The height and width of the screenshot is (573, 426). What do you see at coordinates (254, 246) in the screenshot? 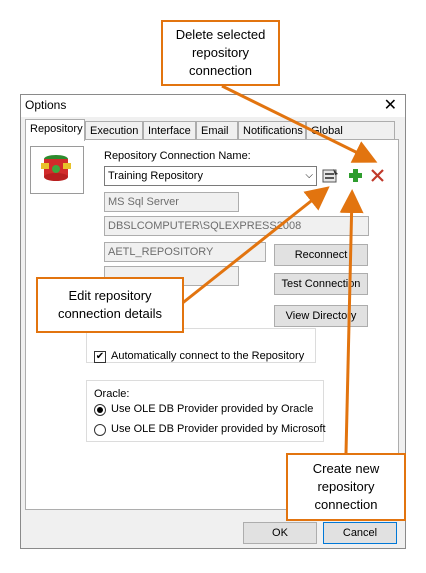
I see `edit-arrow` at bounding box center [254, 246].